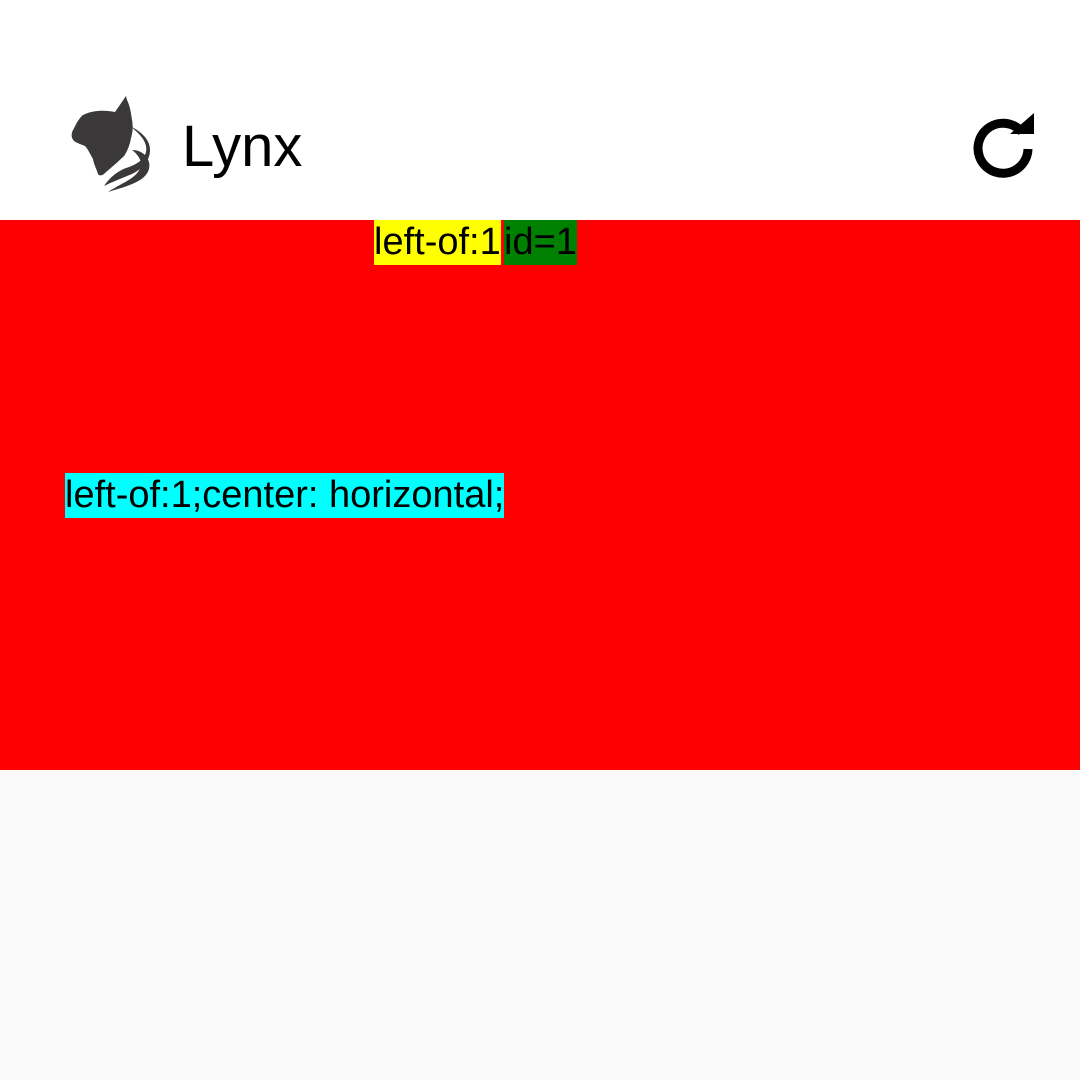 Image resolution: width=1080 pixels, height=1080 pixels. What do you see at coordinates (242, 146) in the screenshot?
I see `app-title: Lynx` at bounding box center [242, 146].